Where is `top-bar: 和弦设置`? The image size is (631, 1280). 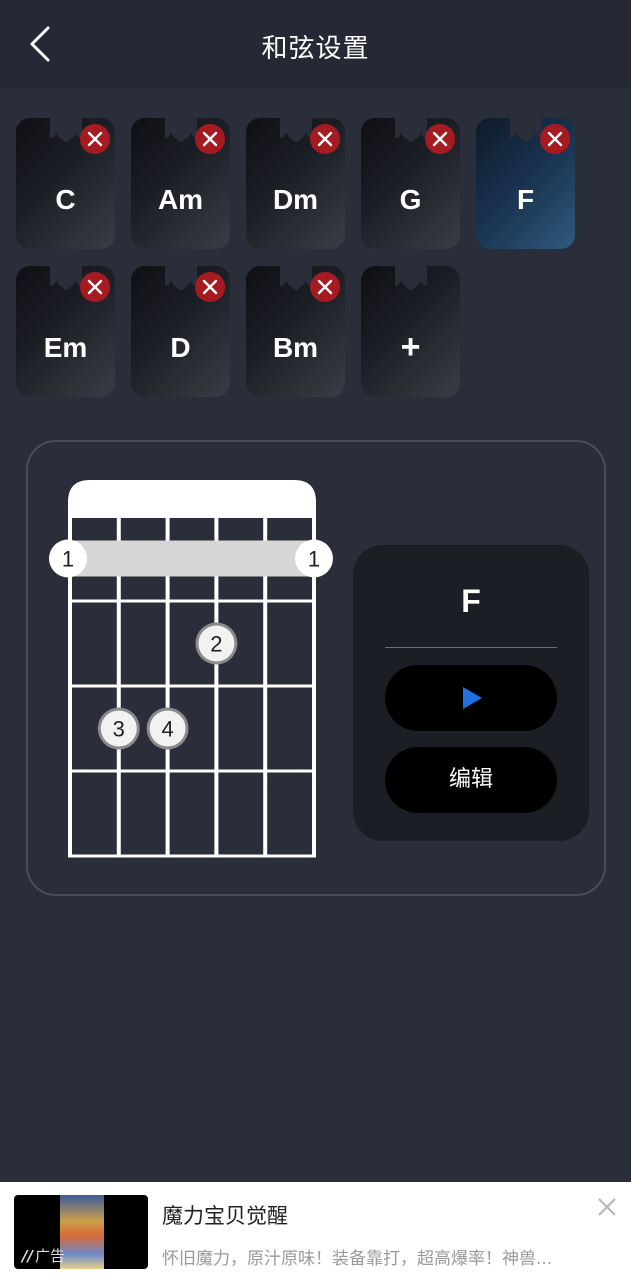
top-bar: 和弦设置 is located at coordinates (315, 44).